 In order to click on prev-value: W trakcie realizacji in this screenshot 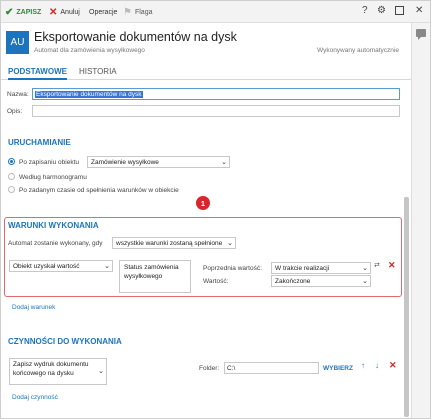, I will do `click(302, 268)`.